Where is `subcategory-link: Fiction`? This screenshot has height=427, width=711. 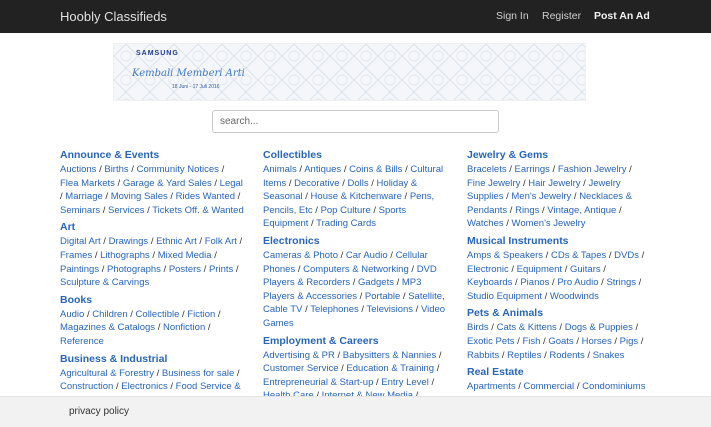 subcategory-link: Fiction is located at coordinates (201, 314).